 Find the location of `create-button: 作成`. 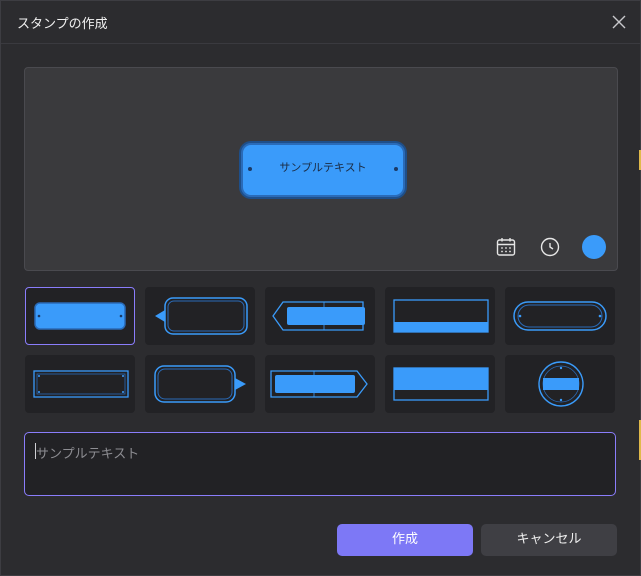

create-button: 作成 is located at coordinates (405, 540).